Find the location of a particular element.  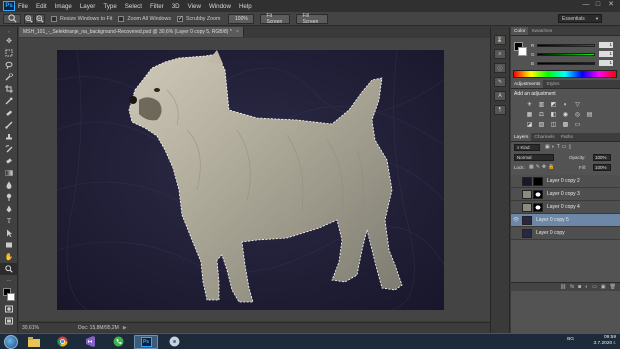

close-window-button: ✕ is located at coordinates (611, 5).